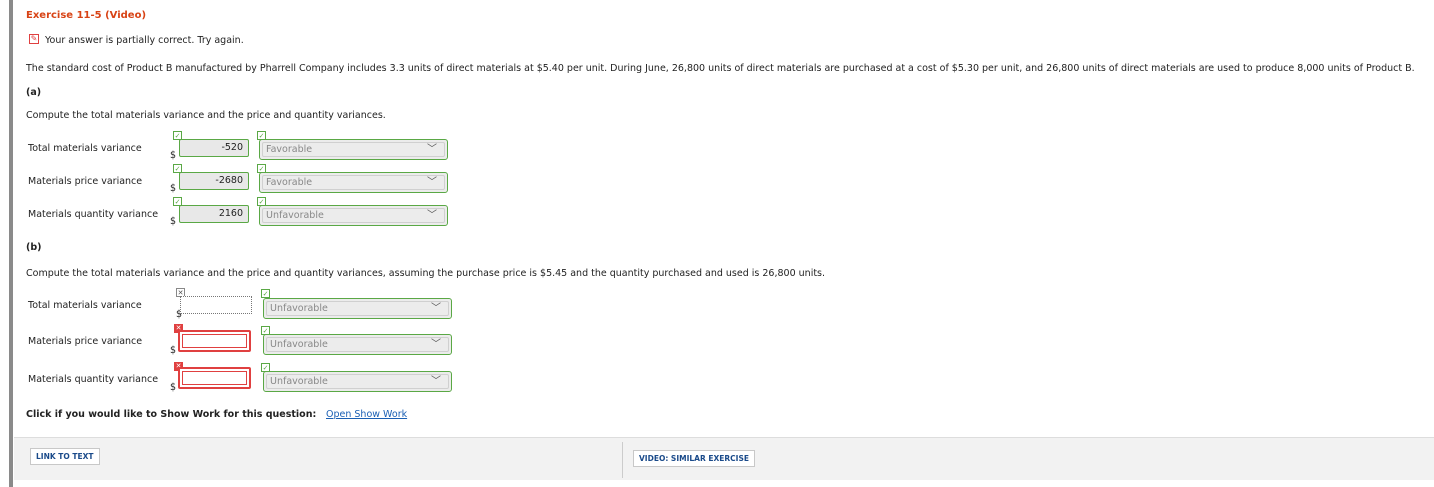 The height and width of the screenshot is (487, 1434). What do you see at coordinates (34, 92) in the screenshot?
I see `part-a-heading: (a)` at bounding box center [34, 92].